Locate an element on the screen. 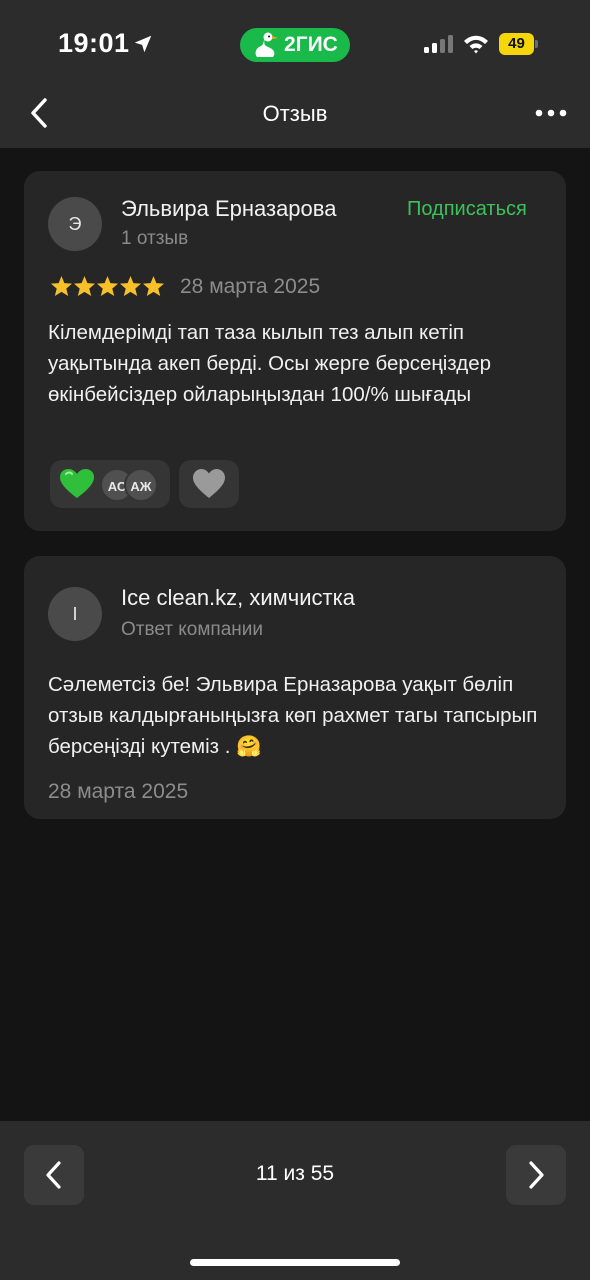 Image resolution: width=590 pixels, height=1280 pixels. subscribe-button: Подписаться is located at coordinates (467, 209).